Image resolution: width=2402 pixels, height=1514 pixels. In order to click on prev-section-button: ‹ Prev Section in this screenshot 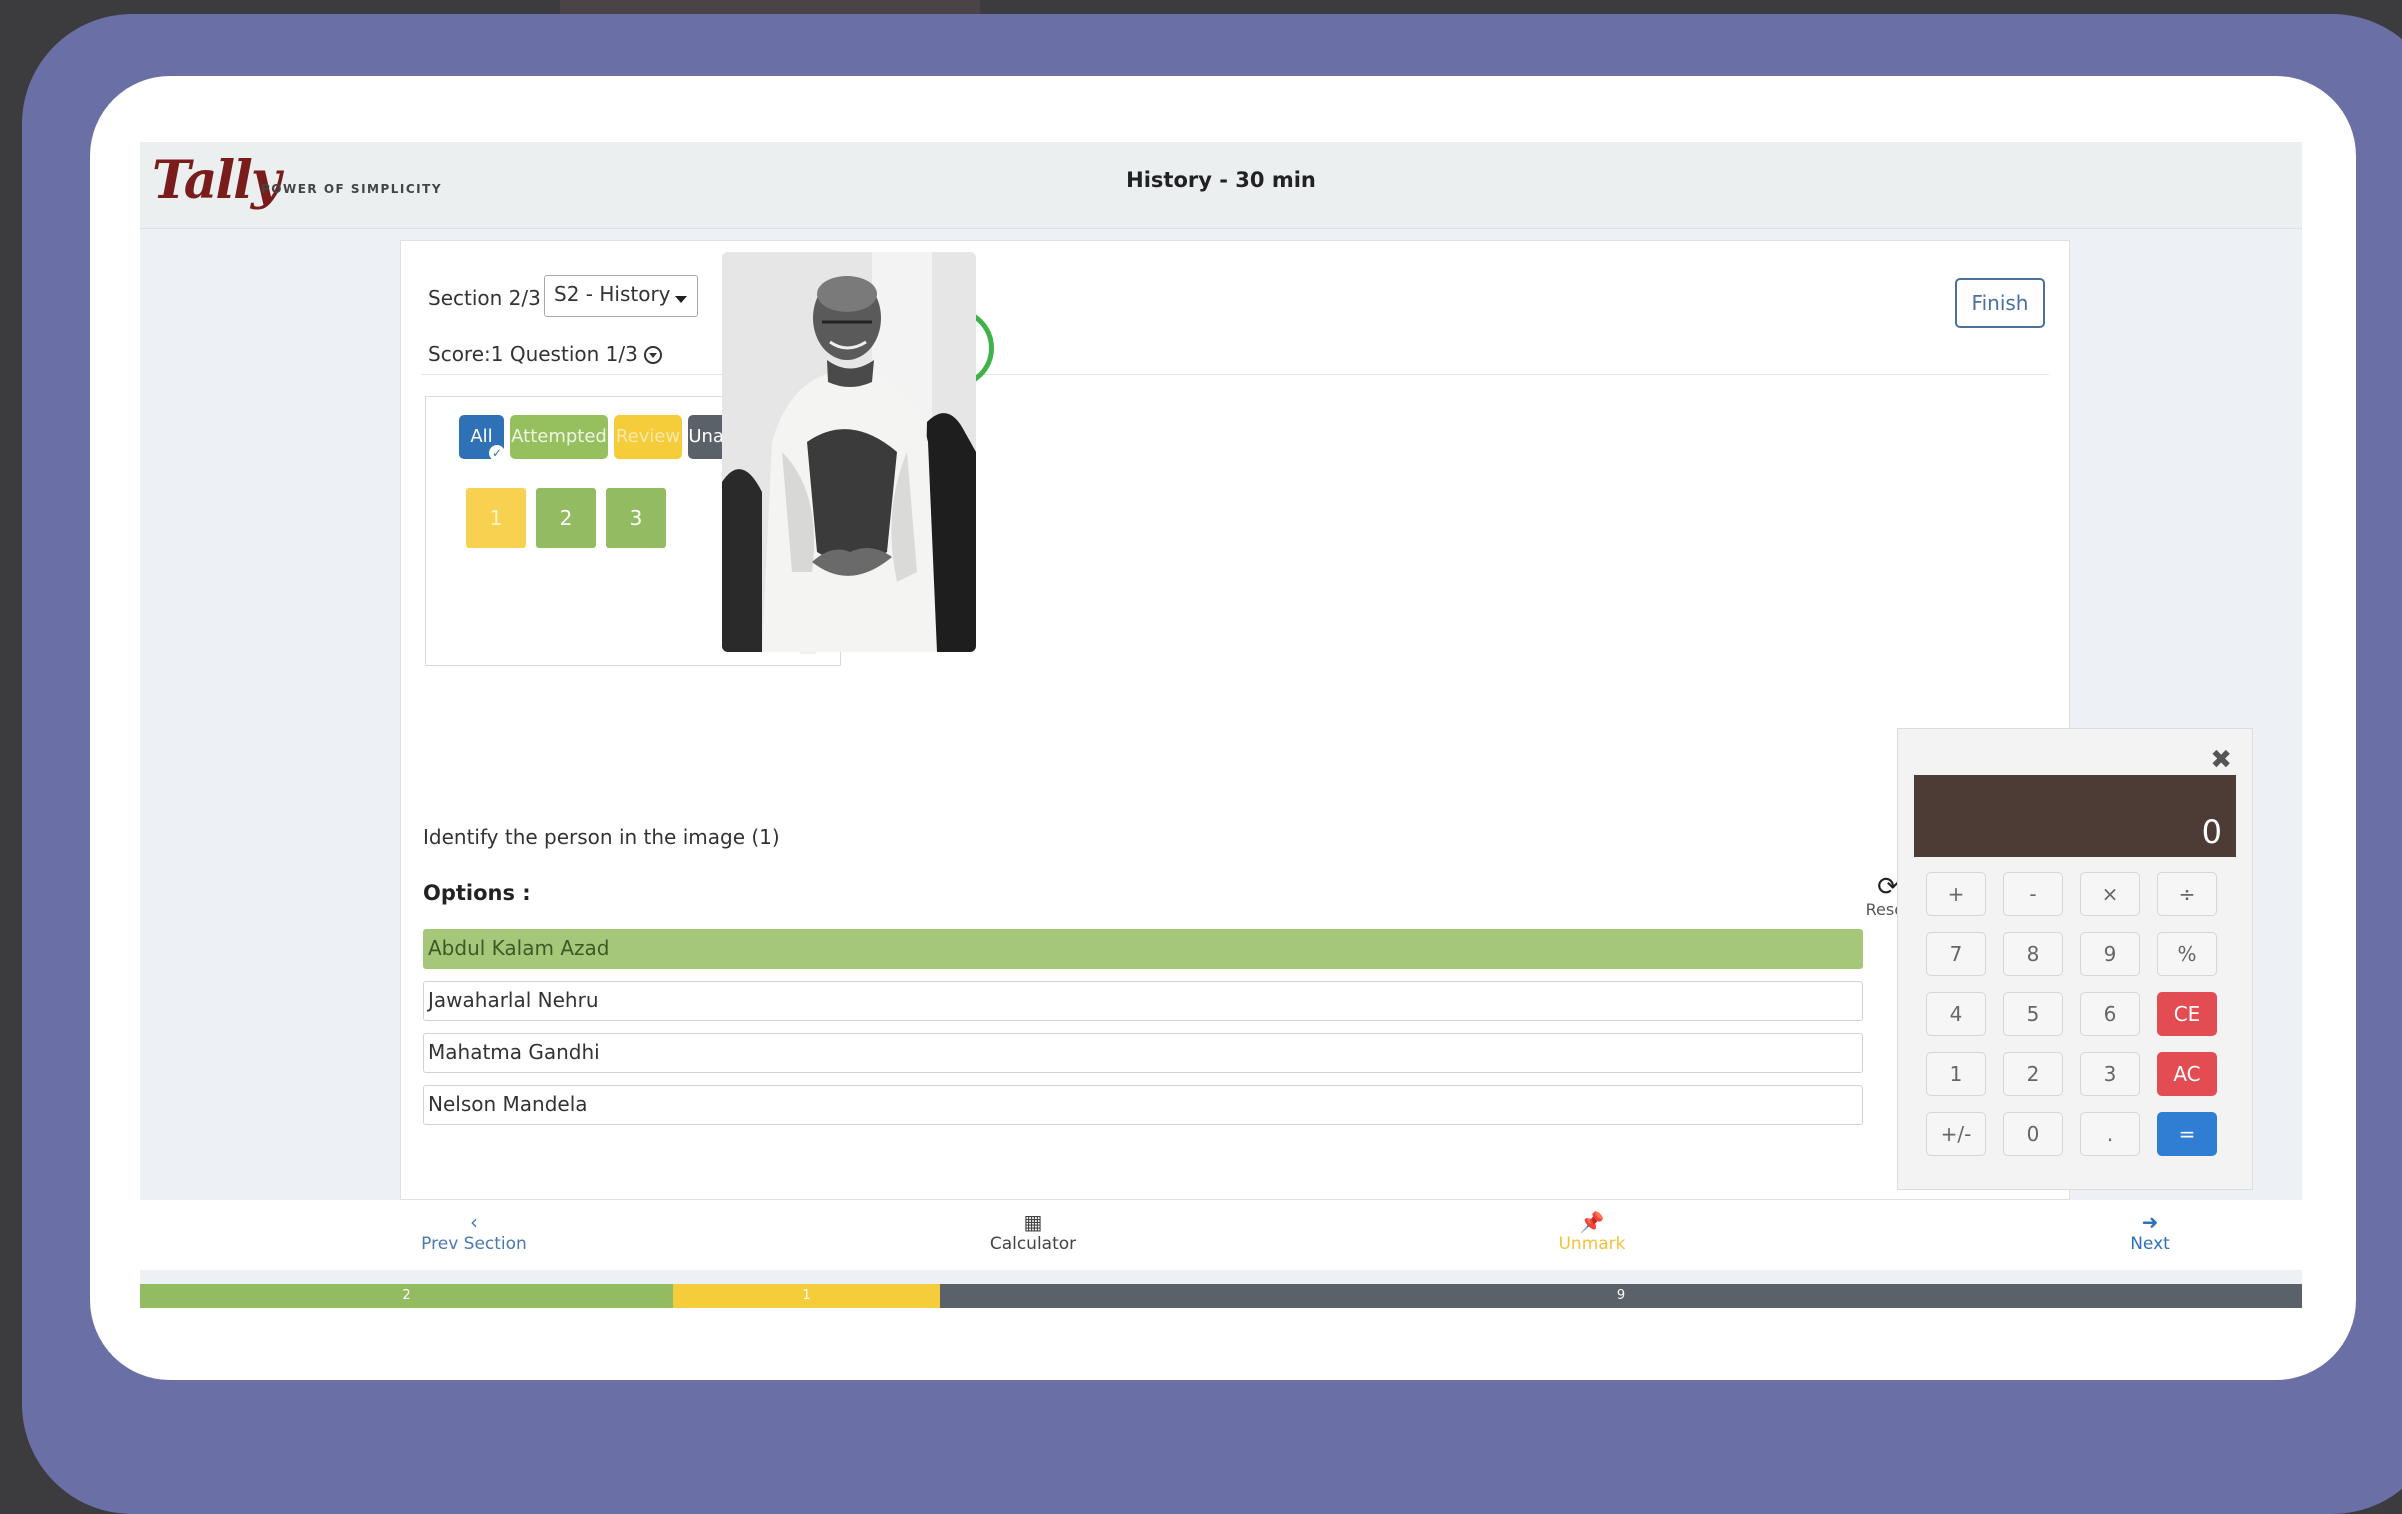, I will do `click(474, 1232)`.